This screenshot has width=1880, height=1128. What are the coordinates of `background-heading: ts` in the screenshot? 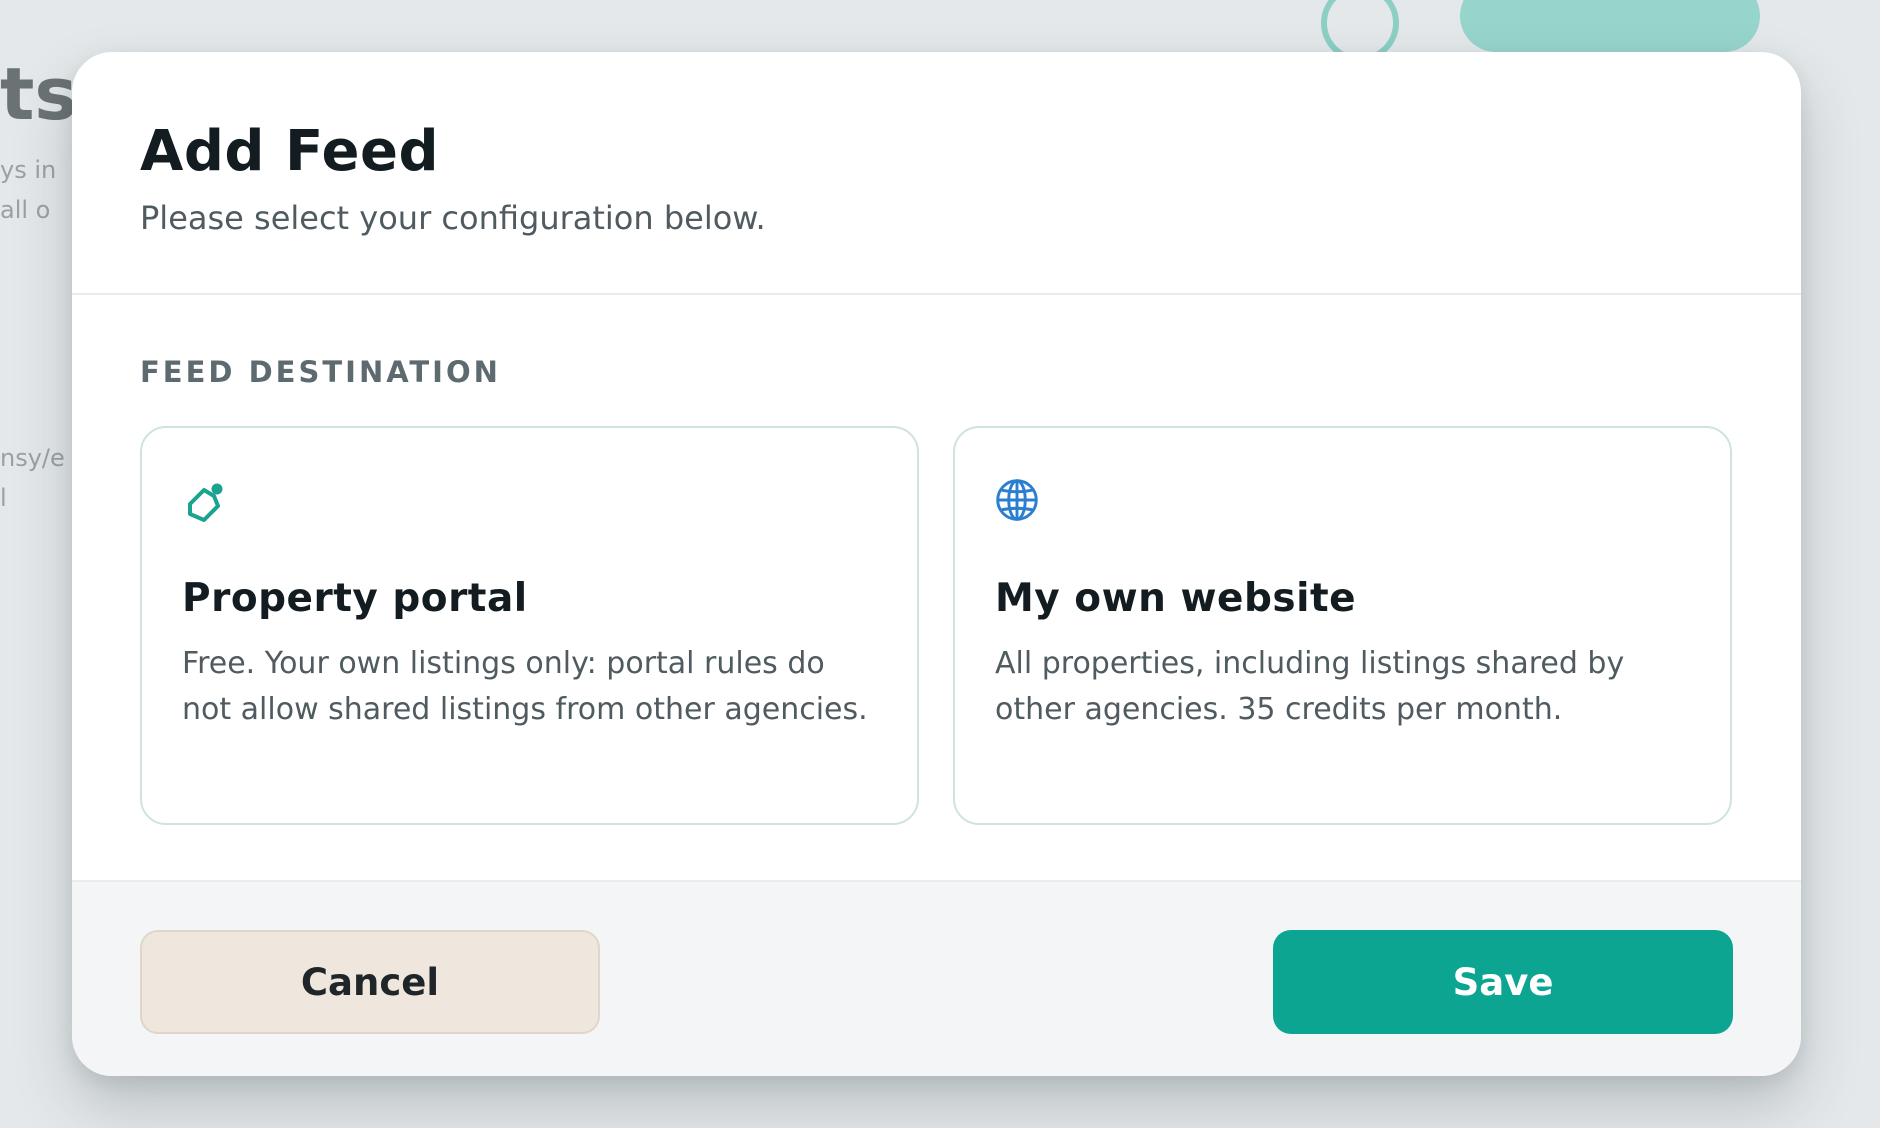 It's located at (39, 94).